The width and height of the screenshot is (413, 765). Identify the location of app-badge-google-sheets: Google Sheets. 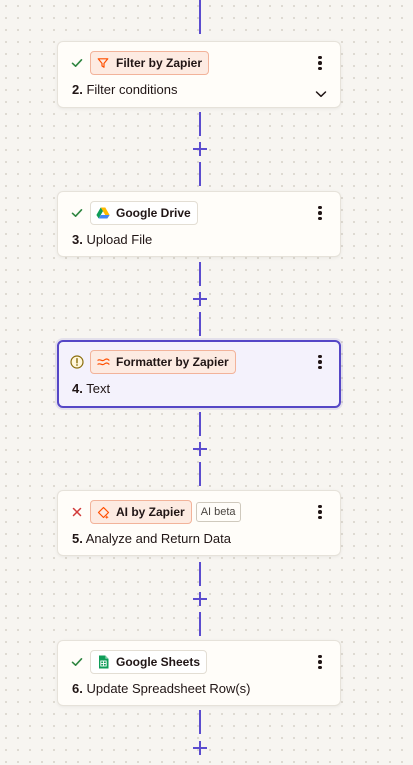
(149, 662).